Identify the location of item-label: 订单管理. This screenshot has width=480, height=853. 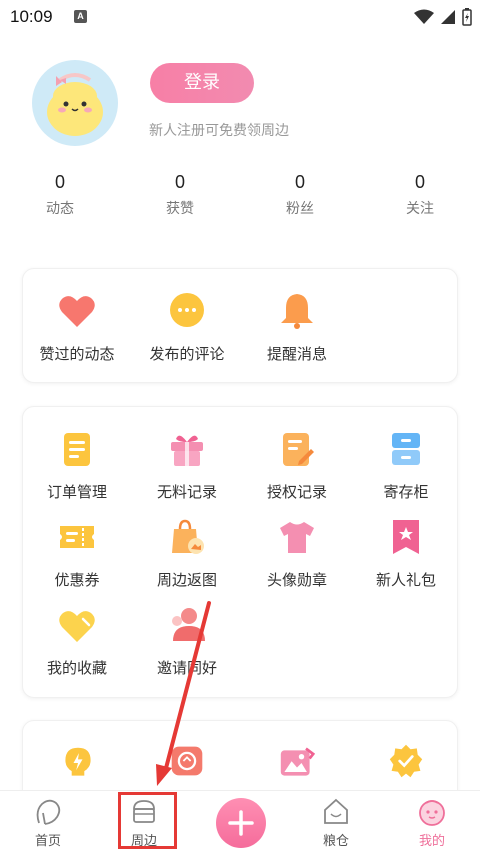
(76, 492).